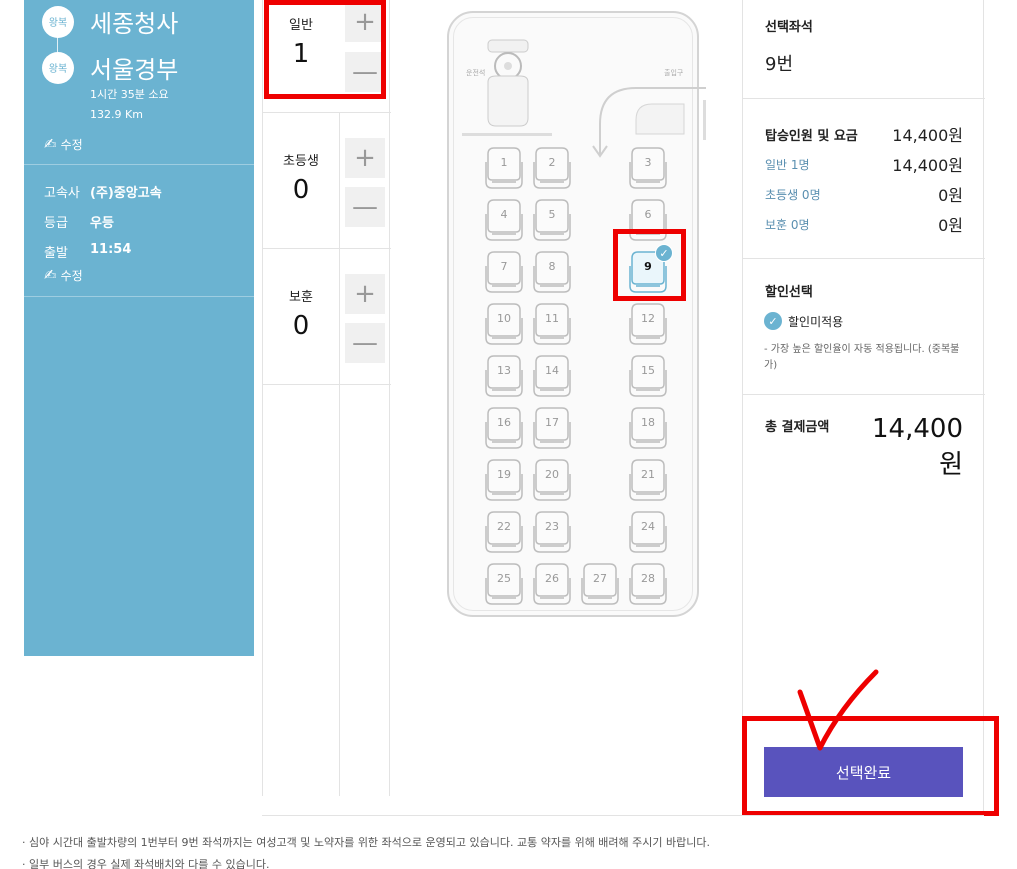 This screenshot has width=1017, height=869. Describe the element at coordinates (623, 815) in the screenshot. I see `content-bottom-border` at that location.